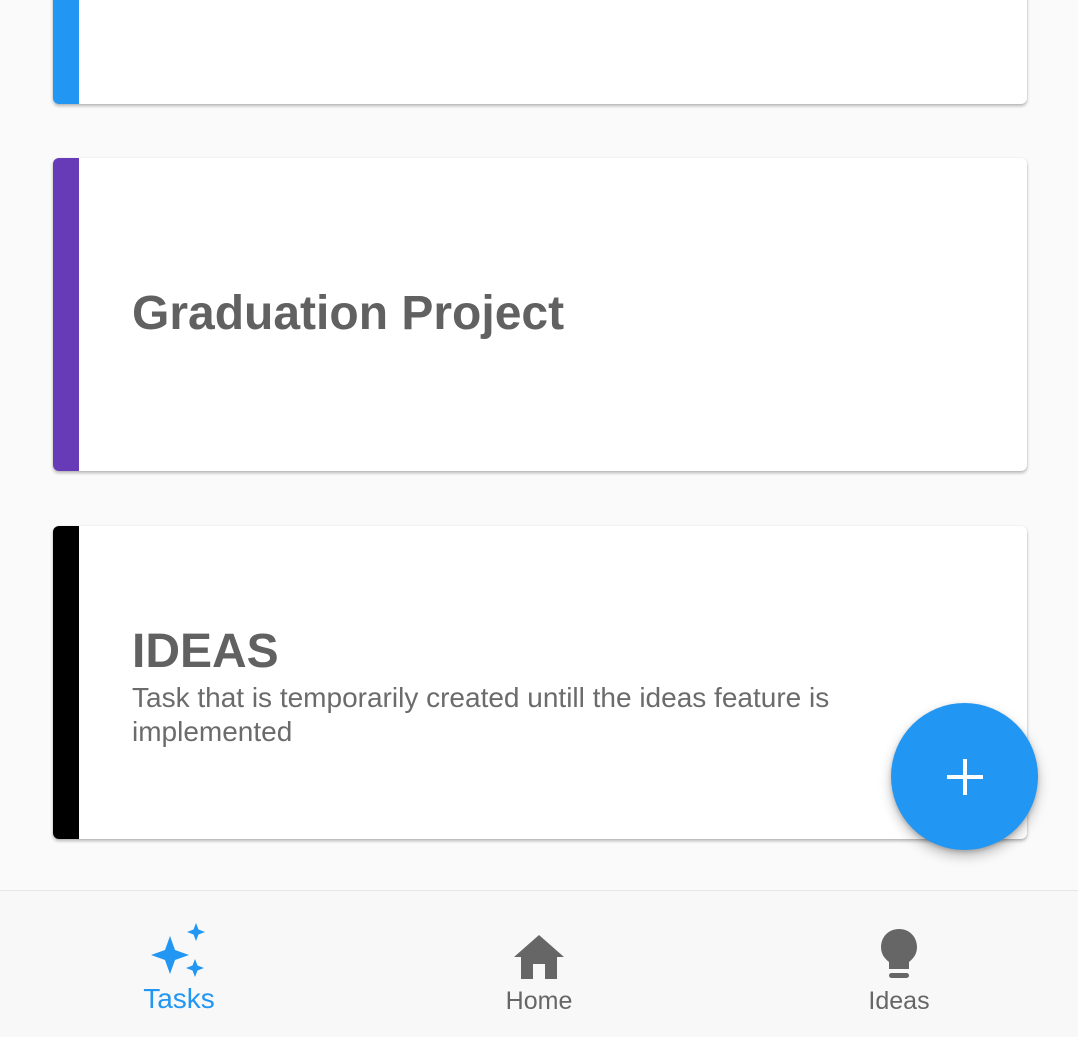 This screenshot has height=1037, width=1078. I want to click on nav-label-tasks: Tasks, so click(179, 998).